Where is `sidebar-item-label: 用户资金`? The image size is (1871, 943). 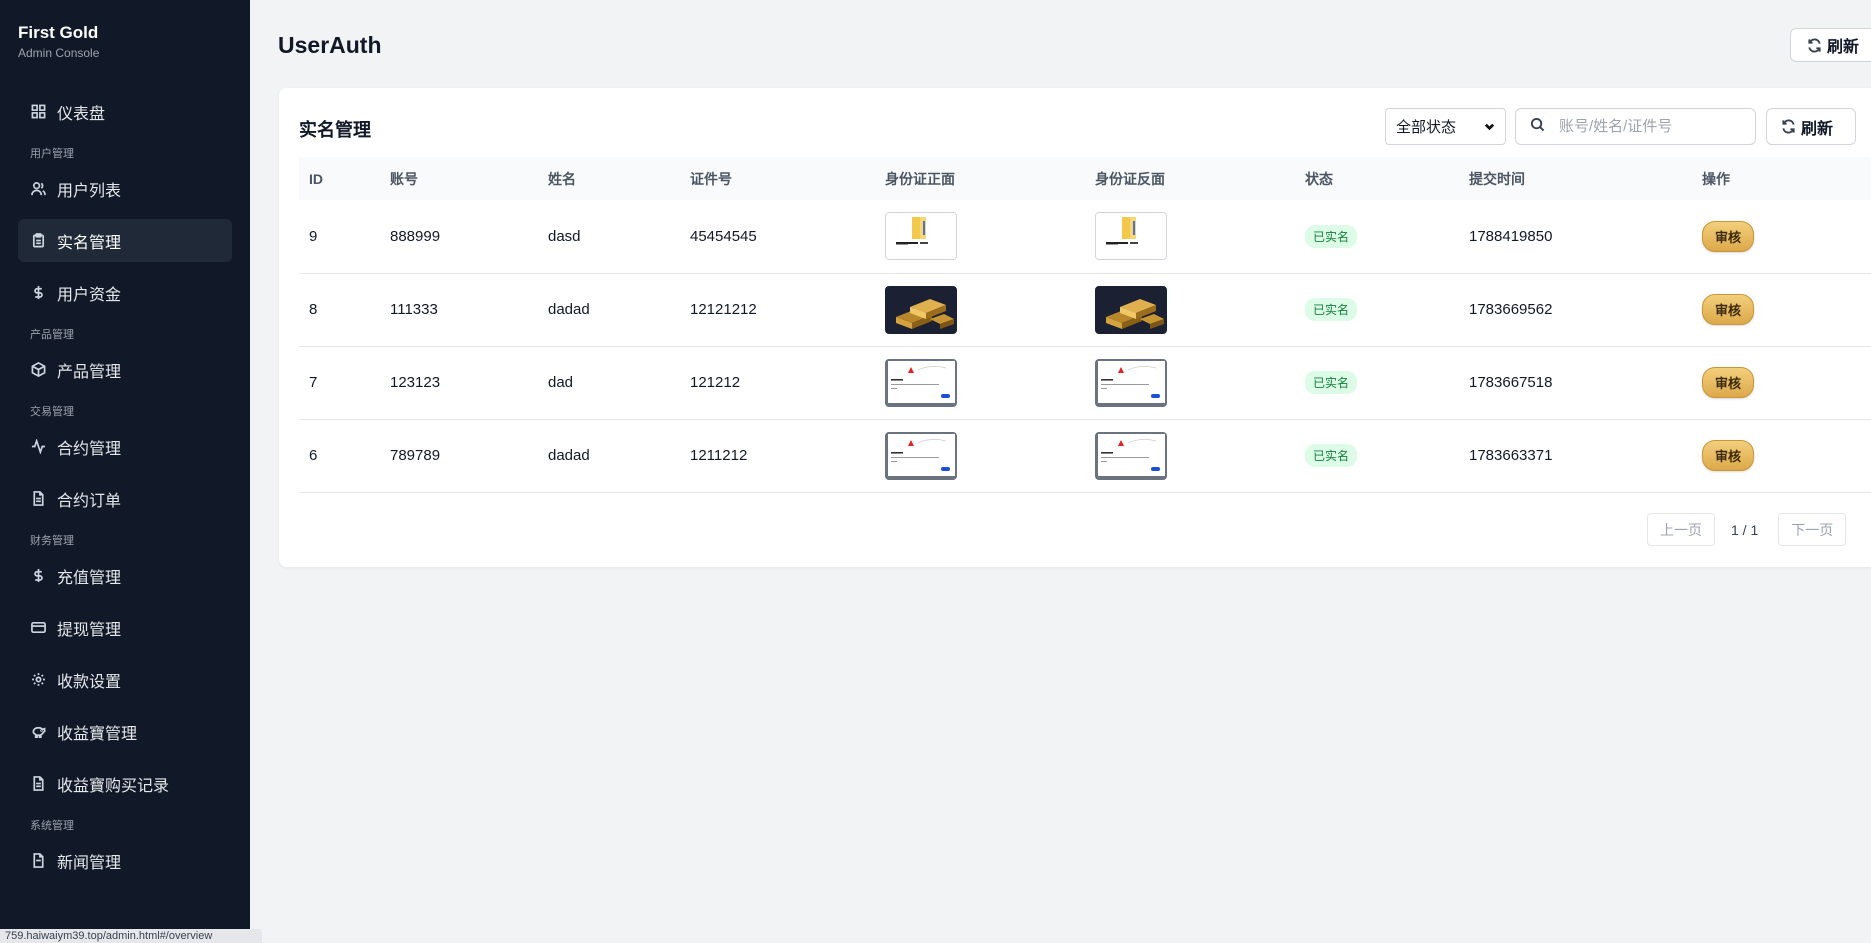 sidebar-item-label: 用户资金 is located at coordinates (89, 295).